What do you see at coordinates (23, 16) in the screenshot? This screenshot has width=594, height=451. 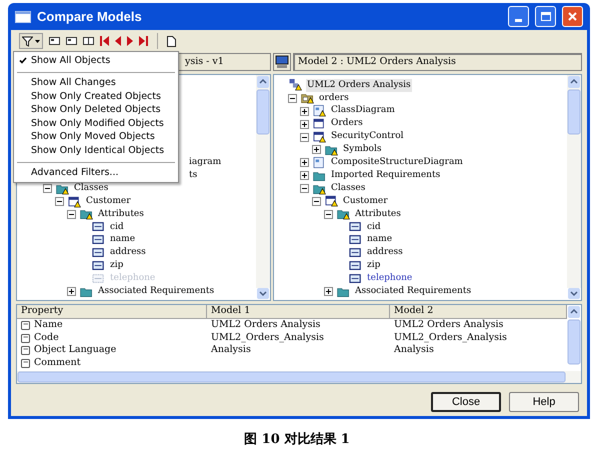 I see `window-icon` at bounding box center [23, 16].